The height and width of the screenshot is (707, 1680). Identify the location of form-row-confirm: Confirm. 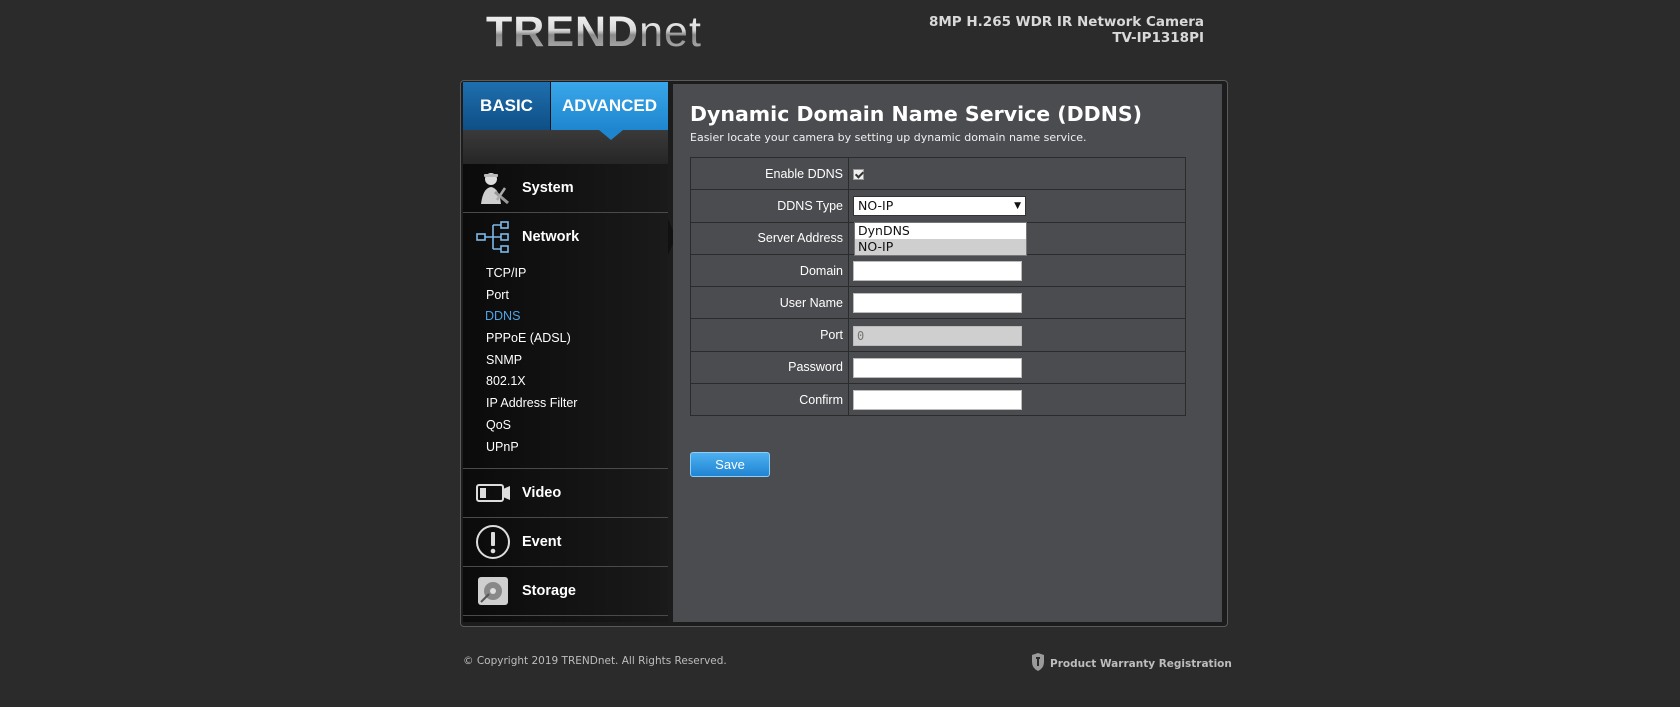
(938, 400).